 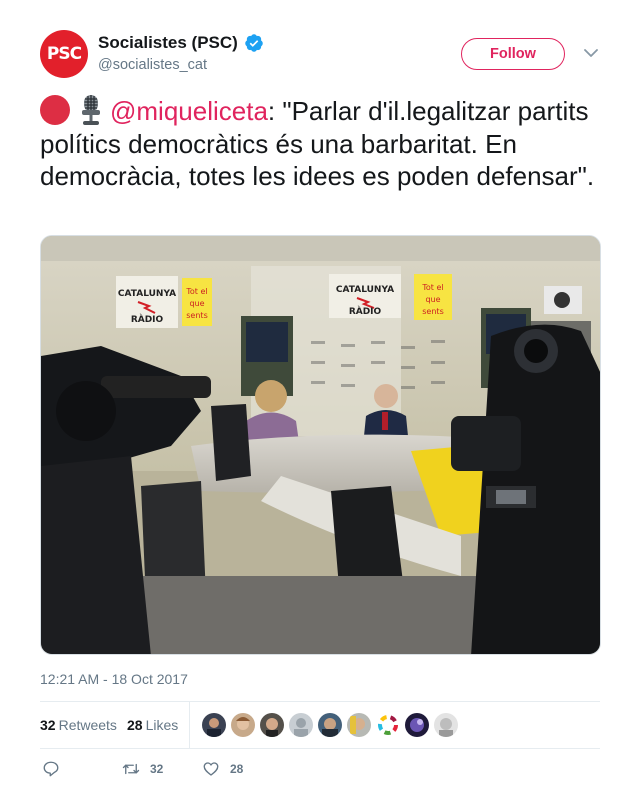 I want to click on reply-icon, so click(x=51, y=769).